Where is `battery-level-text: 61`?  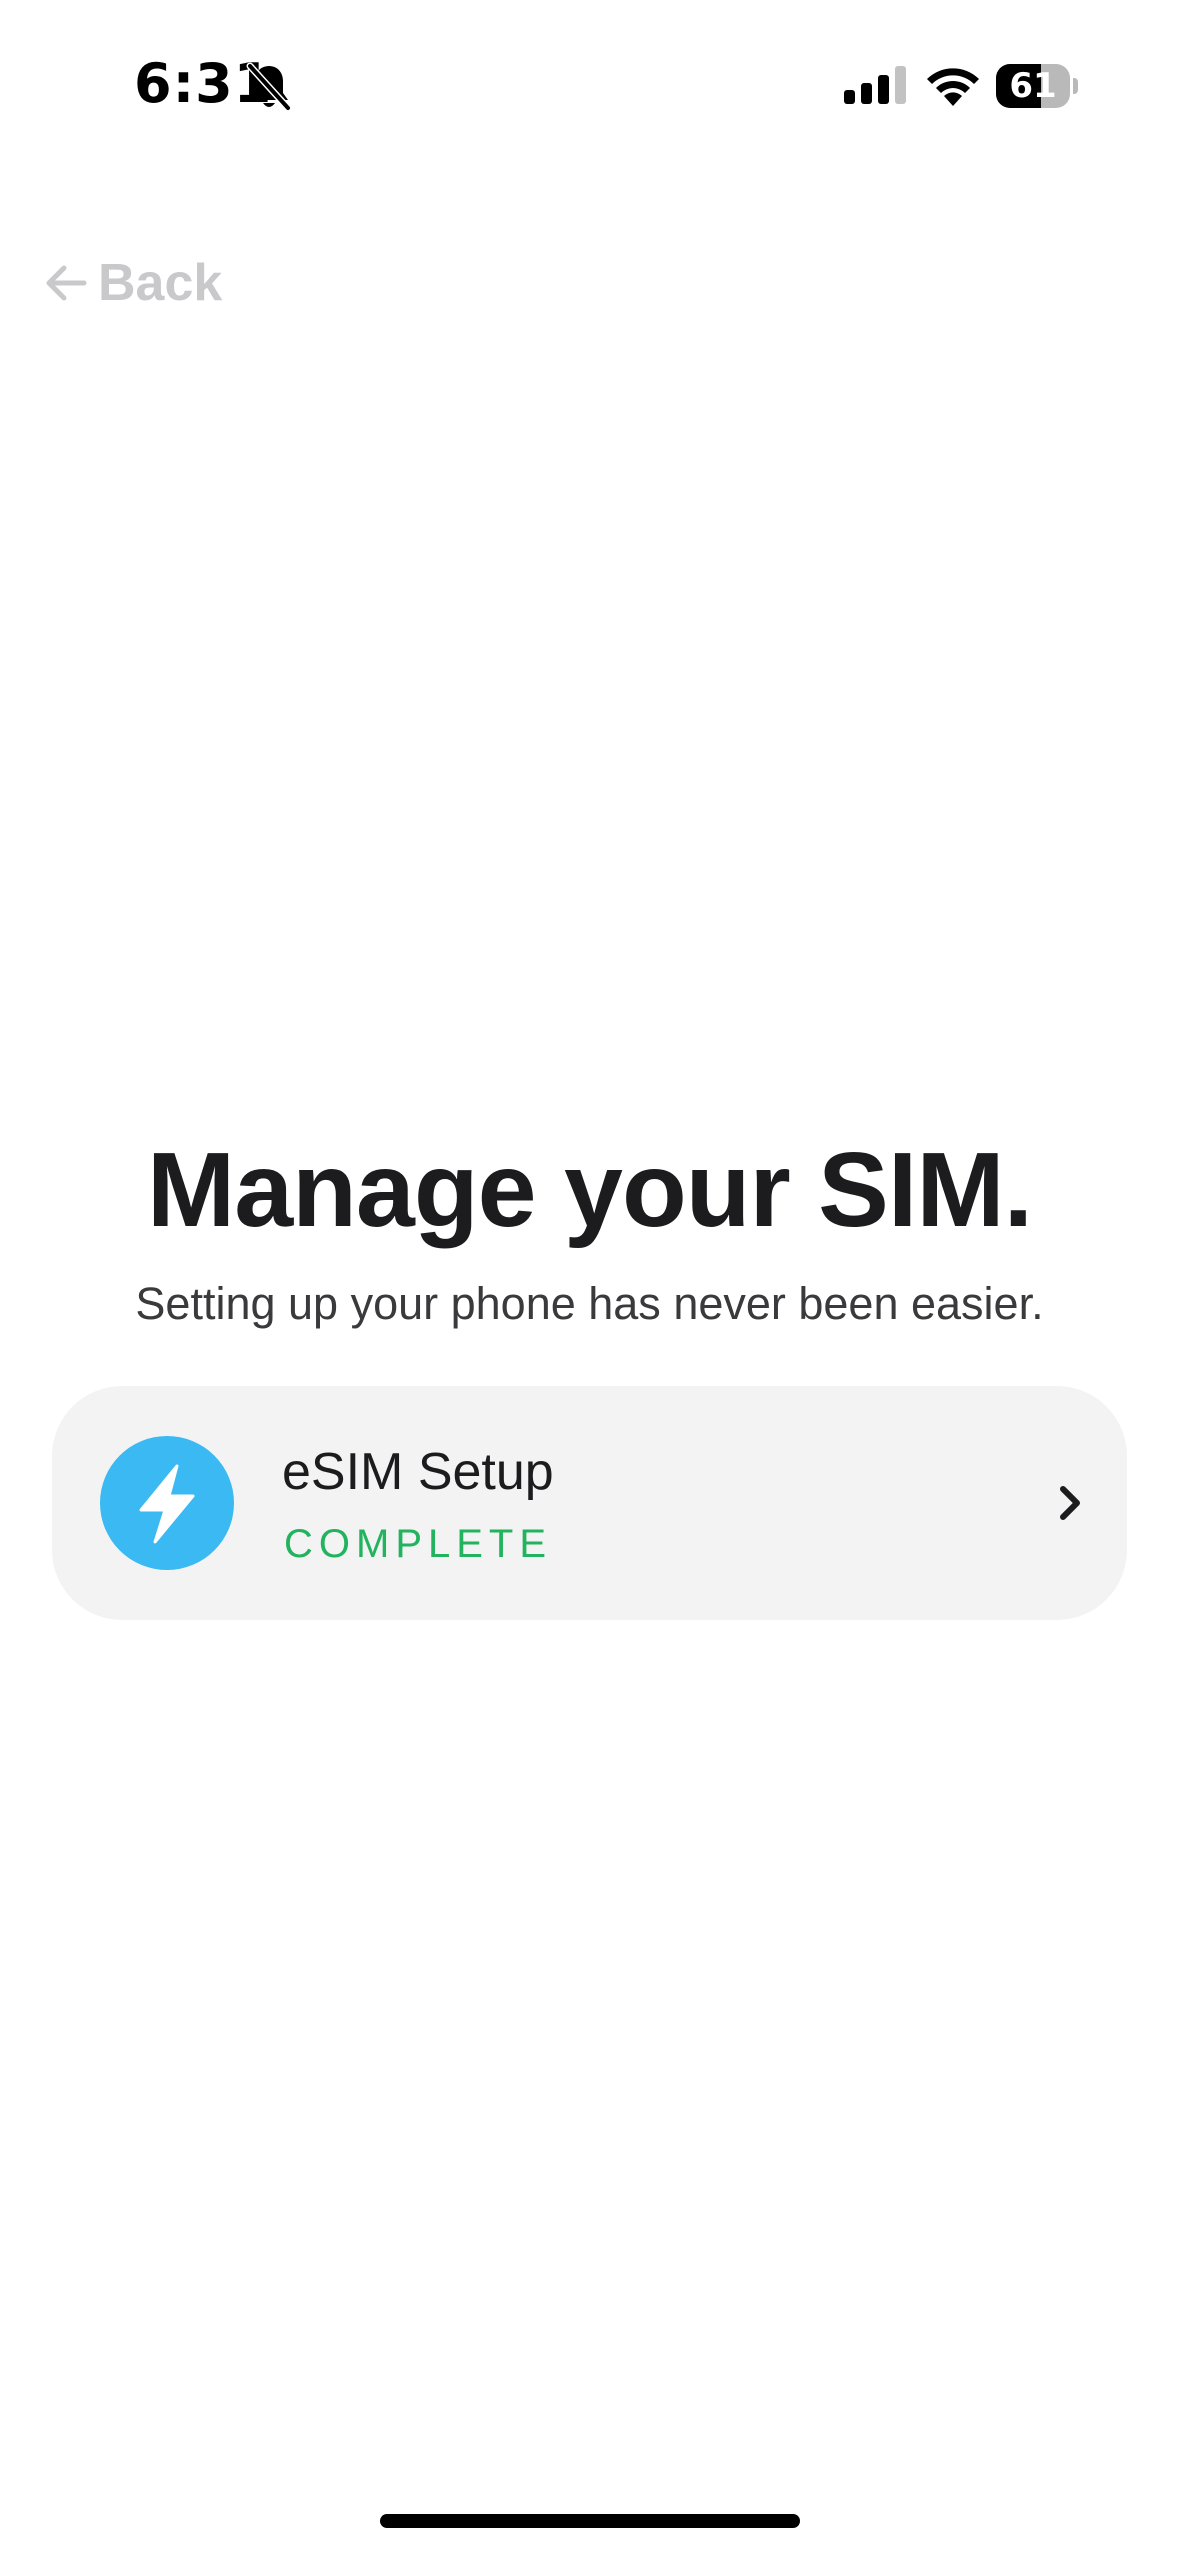
battery-level-text: 61 is located at coordinates (1033, 86).